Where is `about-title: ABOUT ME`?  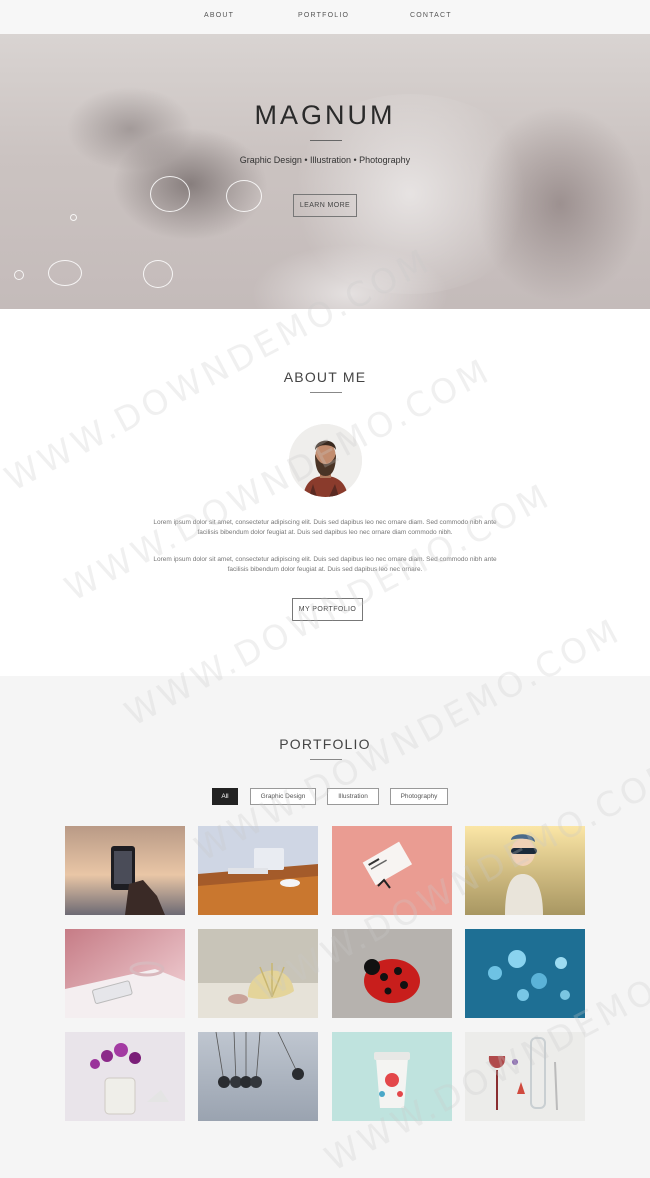
about-title: ABOUT ME is located at coordinates (325, 377).